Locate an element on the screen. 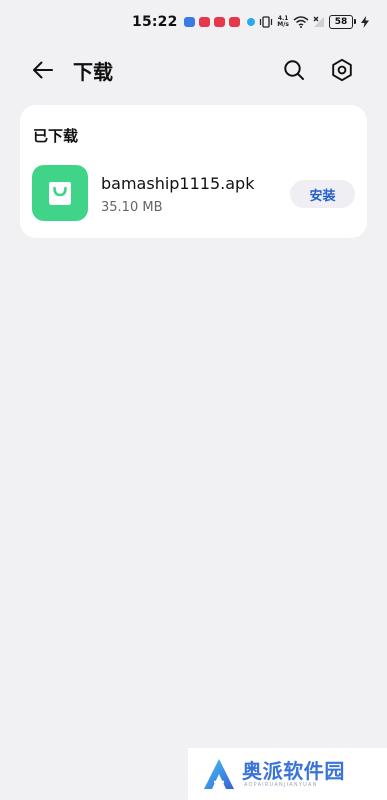 The image size is (387, 800). search-button is located at coordinates (294, 70).